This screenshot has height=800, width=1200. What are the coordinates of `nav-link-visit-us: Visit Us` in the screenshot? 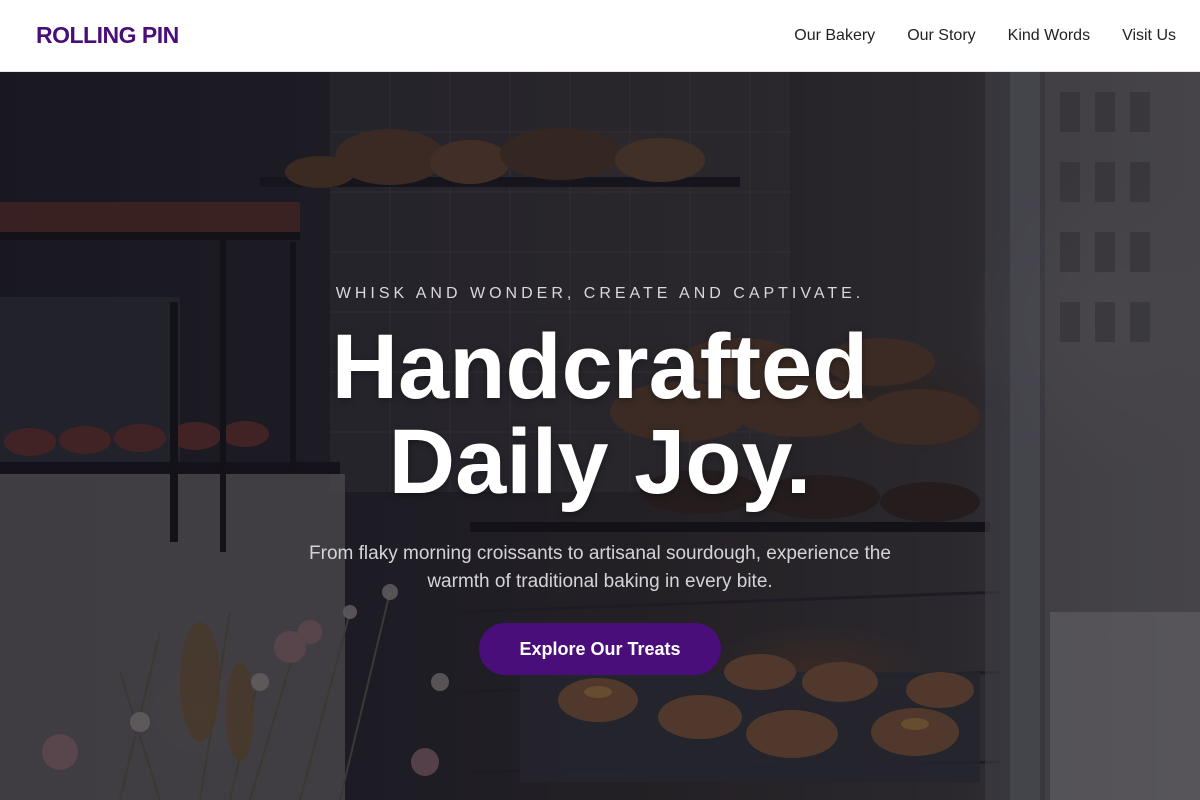 It's located at (1149, 35).